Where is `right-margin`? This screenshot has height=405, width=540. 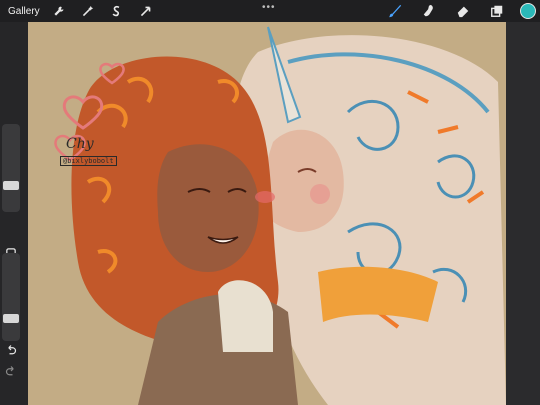 right-margin is located at coordinates (523, 213).